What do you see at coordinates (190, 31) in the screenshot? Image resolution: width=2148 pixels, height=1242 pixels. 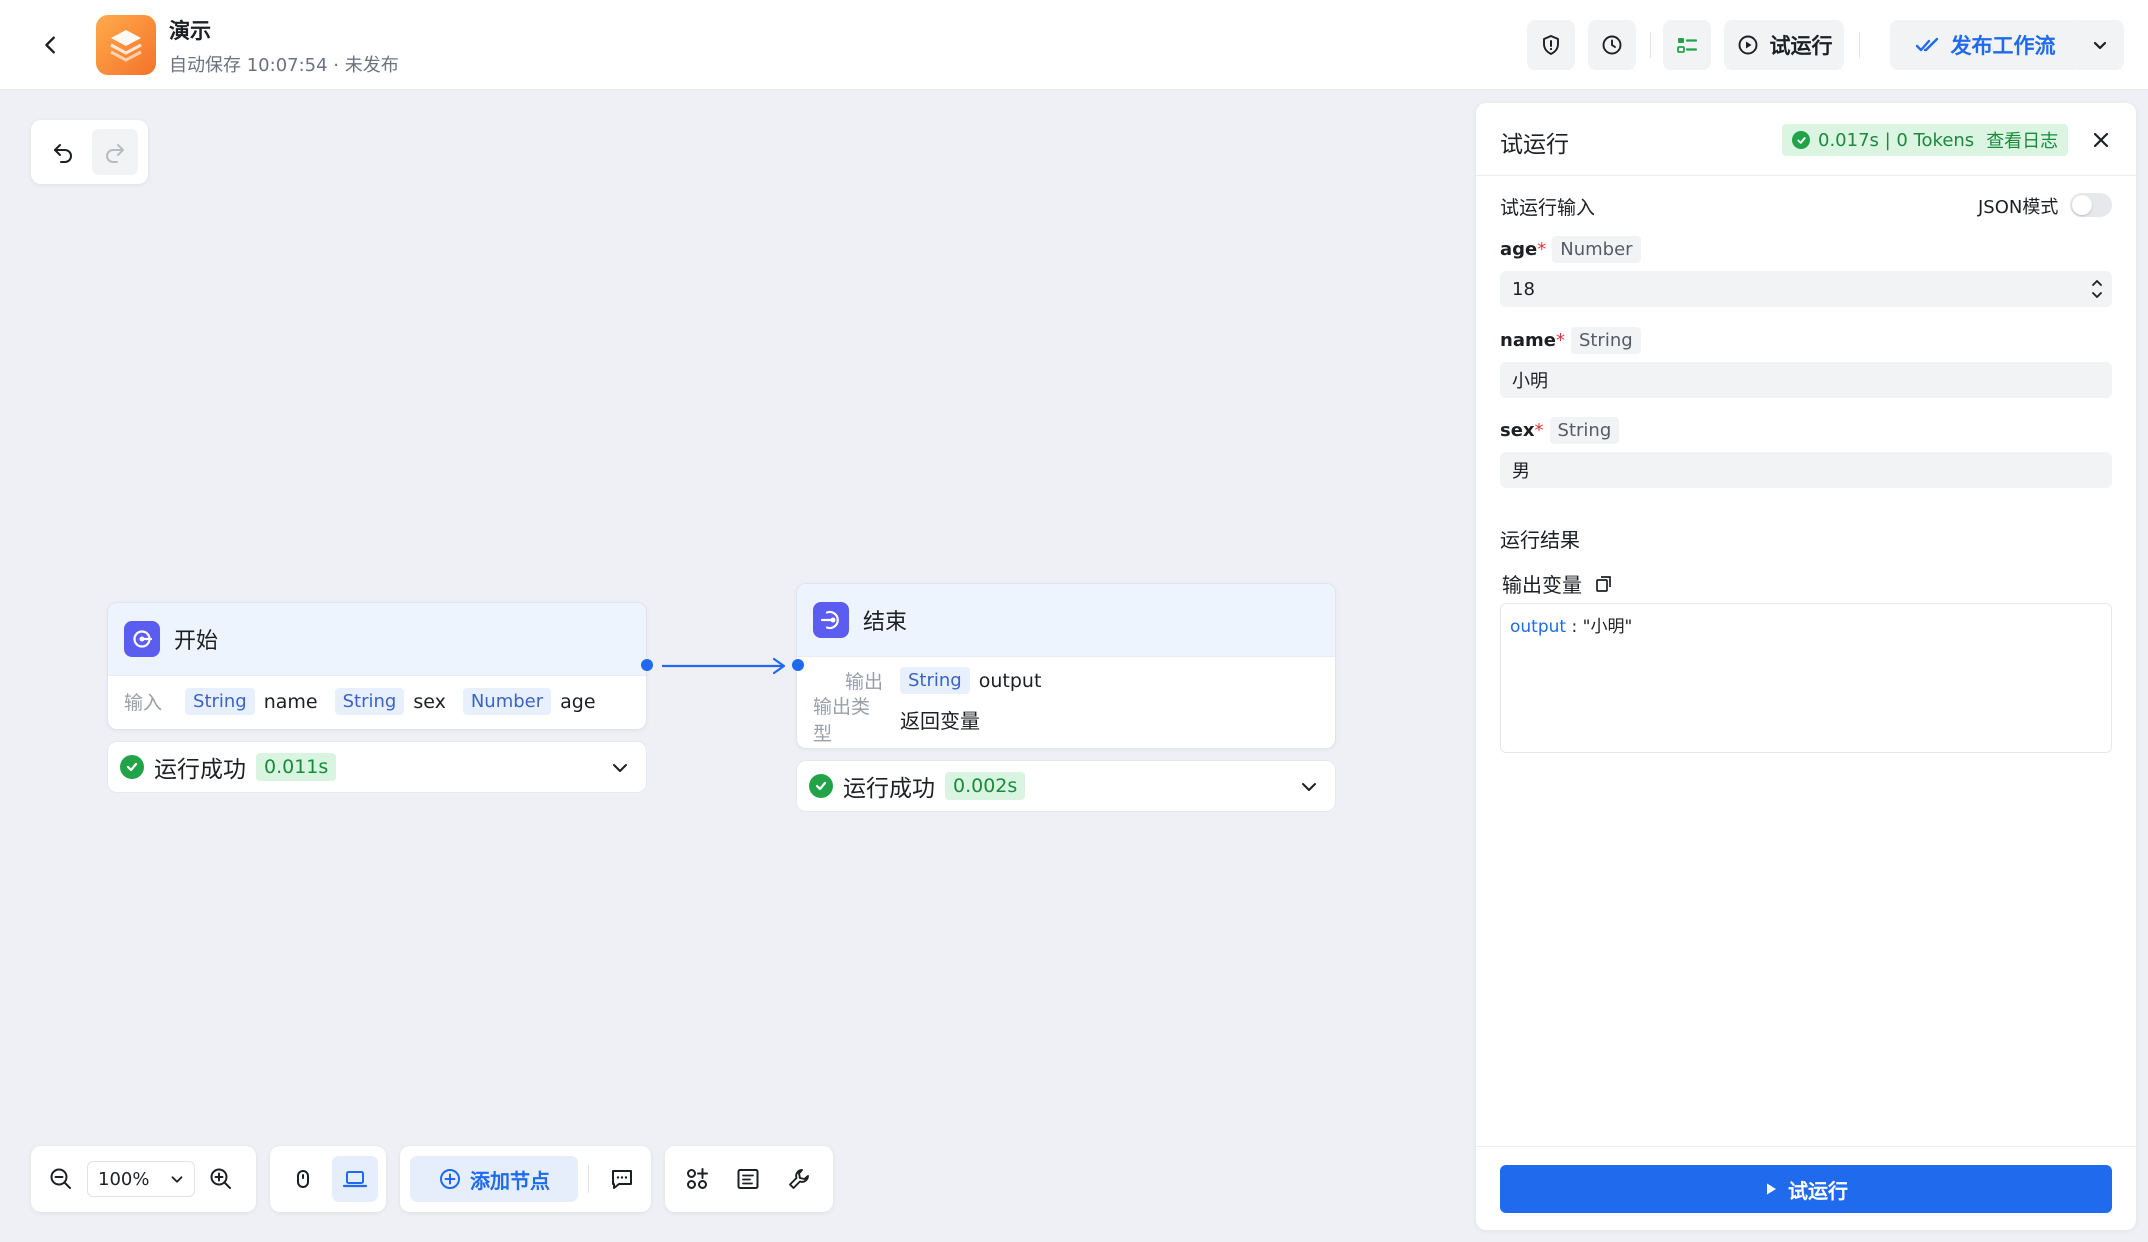 I see `app-title: 演示` at bounding box center [190, 31].